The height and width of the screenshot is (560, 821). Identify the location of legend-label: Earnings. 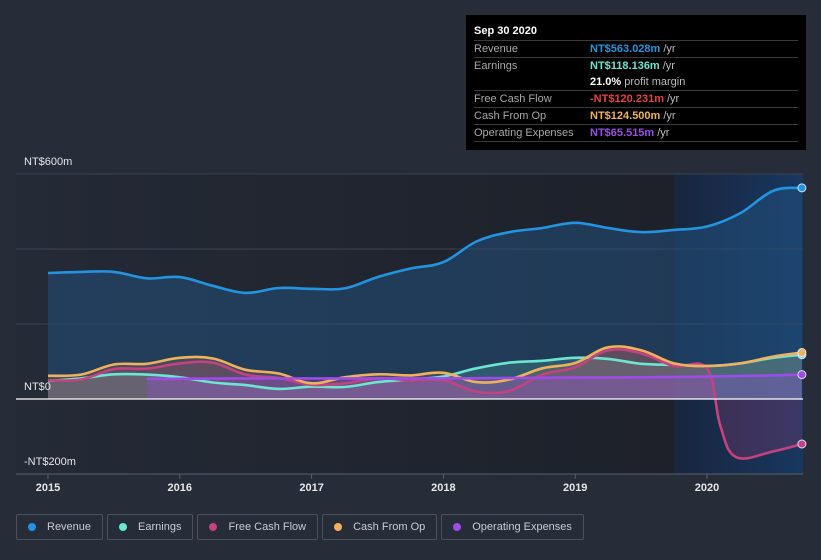
(160, 527).